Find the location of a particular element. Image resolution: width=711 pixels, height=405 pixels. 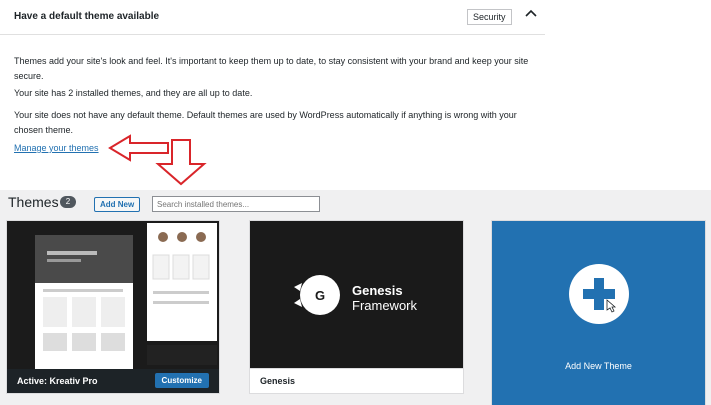

theme-card-kreativ-pro: Active: Kreativ Pro Customize is located at coordinates (113, 307).